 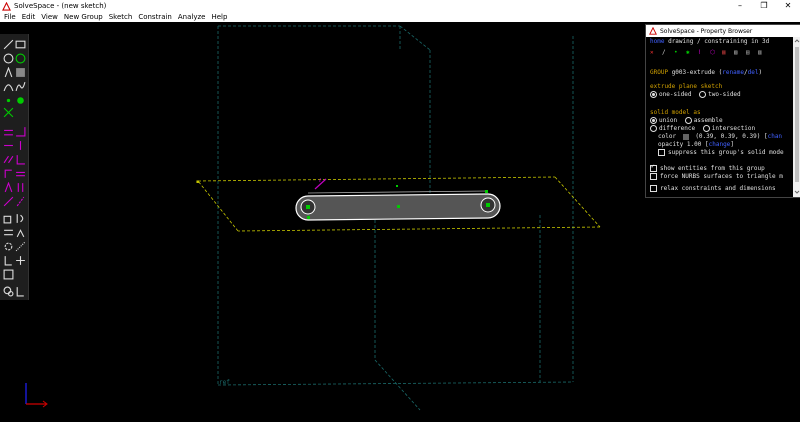 What do you see at coordinates (14, 167) in the screenshot?
I see `left-toolbar` at bounding box center [14, 167].